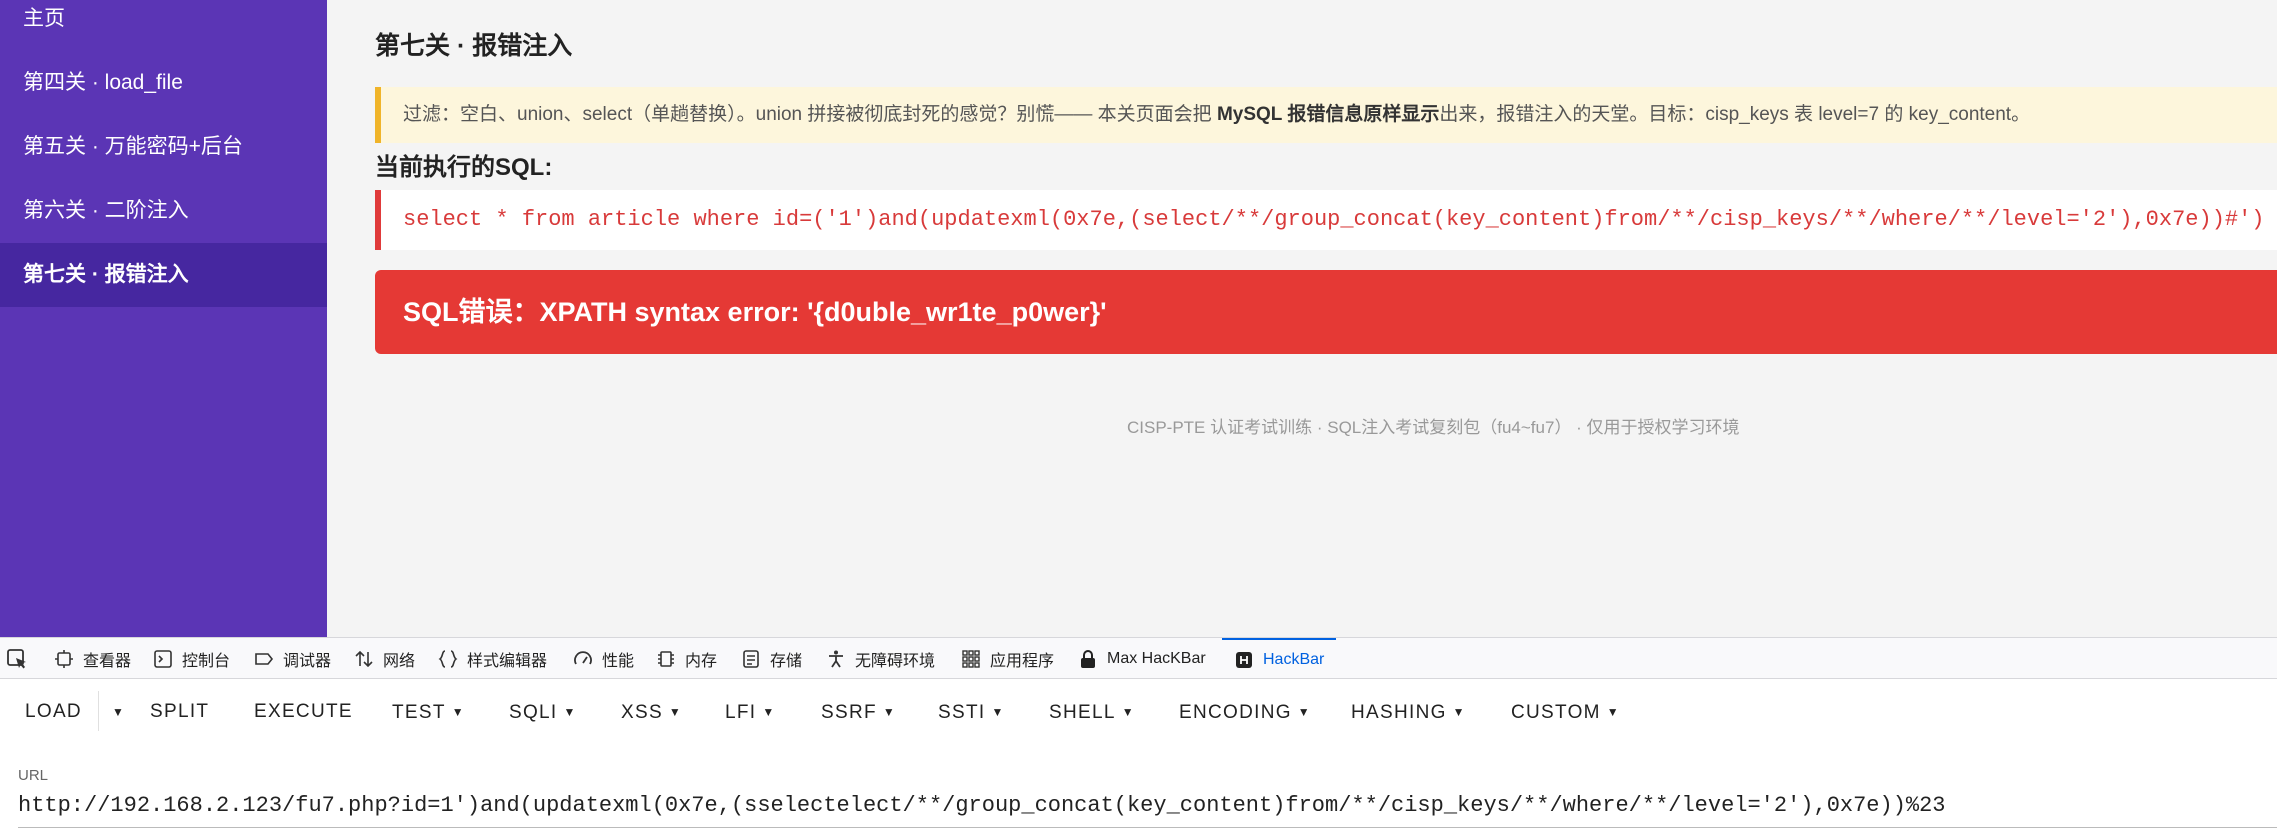 Image resolution: width=2277 pixels, height=831 pixels. Describe the element at coordinates (98, 711) in the screenshot. I see `divider` at that location.